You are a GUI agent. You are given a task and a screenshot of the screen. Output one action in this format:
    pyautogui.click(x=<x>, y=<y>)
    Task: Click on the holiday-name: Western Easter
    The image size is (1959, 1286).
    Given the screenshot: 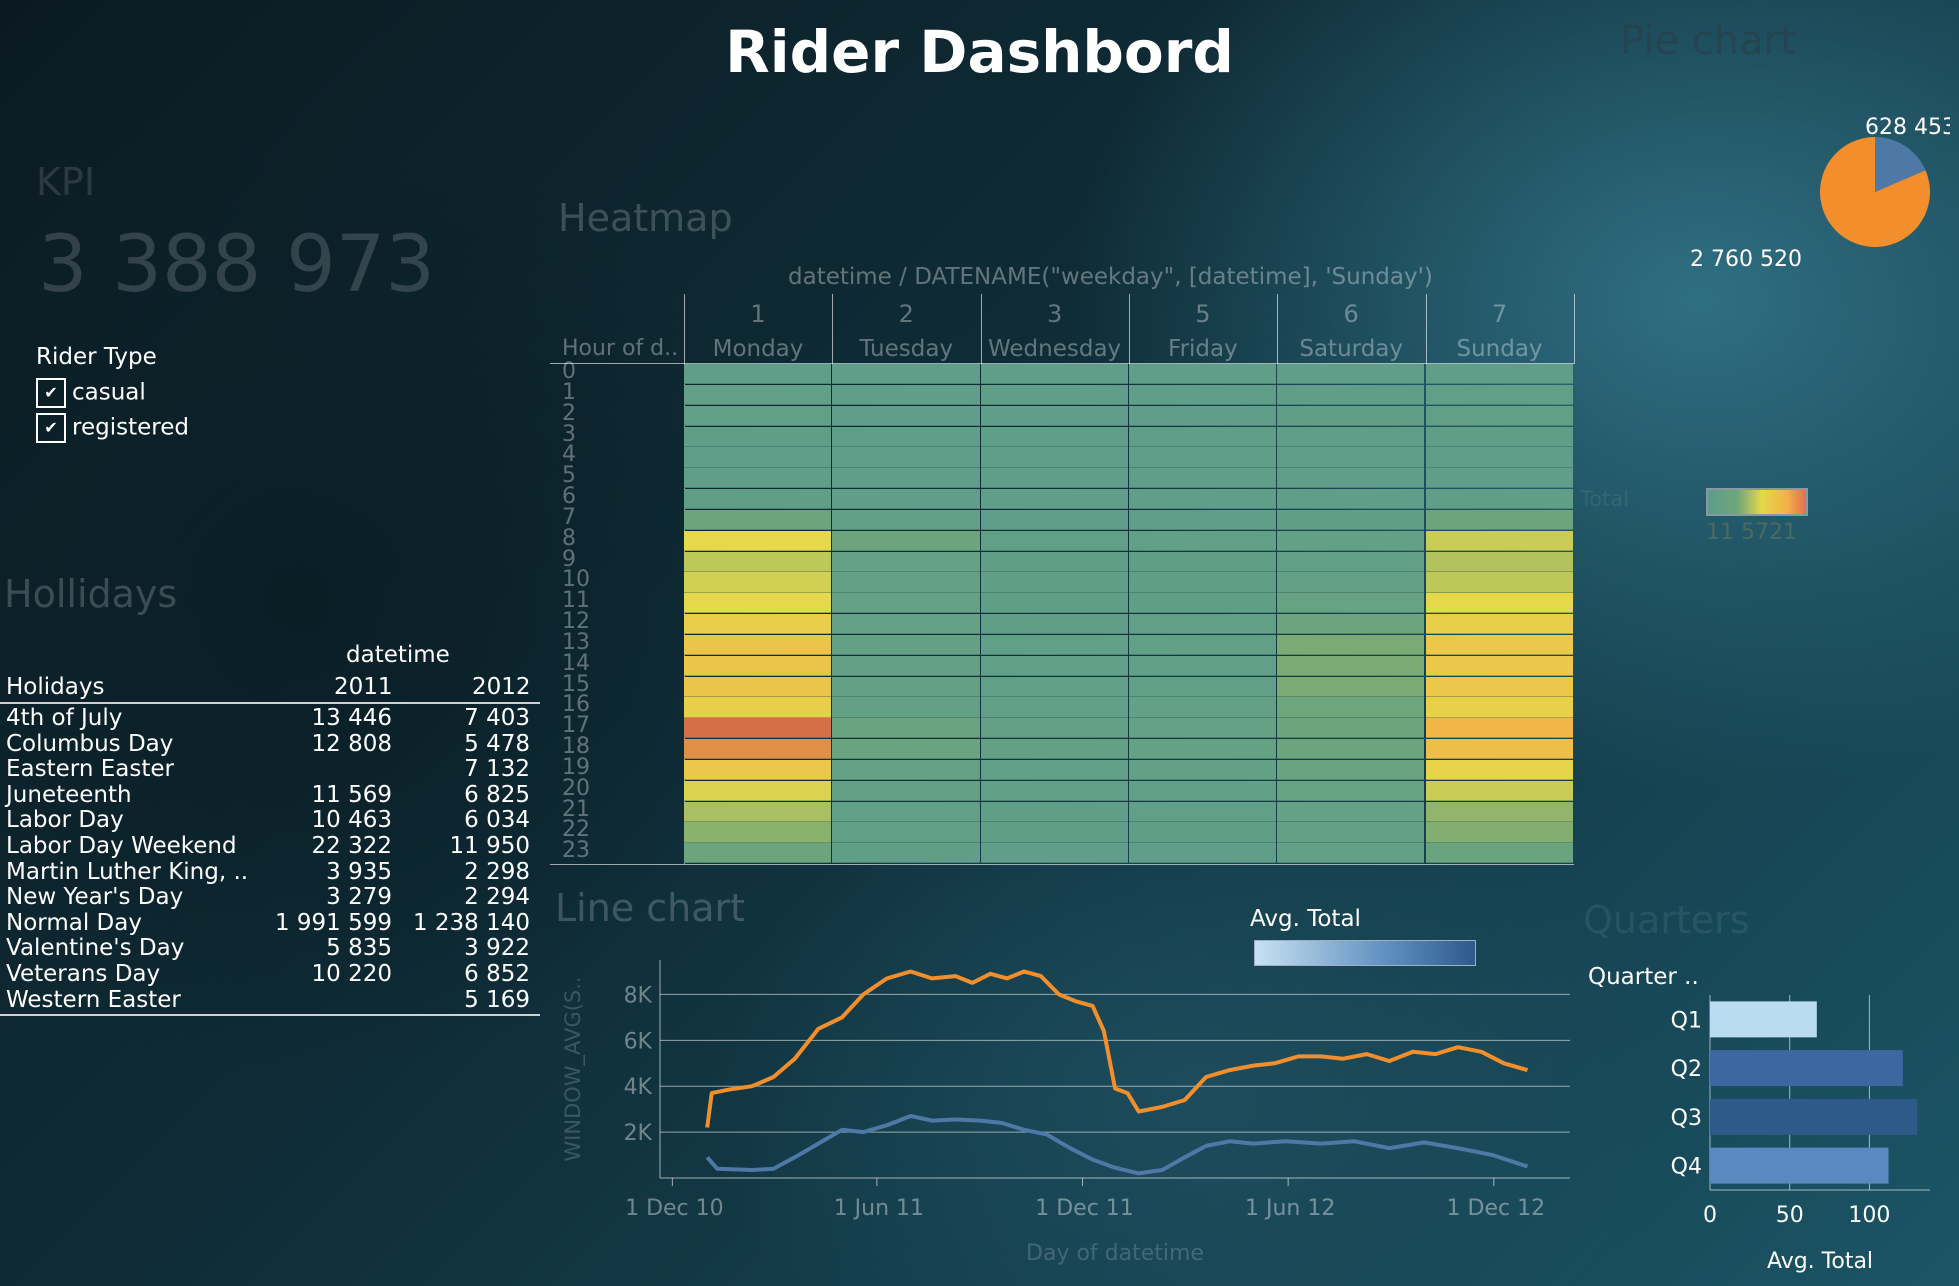 What is the action you would take?
    pyautogui.click(x=93, y=999)
    